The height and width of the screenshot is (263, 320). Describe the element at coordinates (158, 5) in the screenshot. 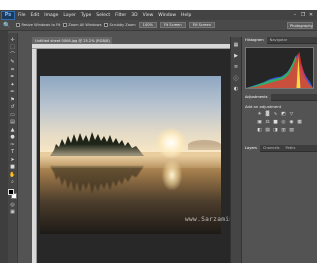

I see `title-bar` at that location.